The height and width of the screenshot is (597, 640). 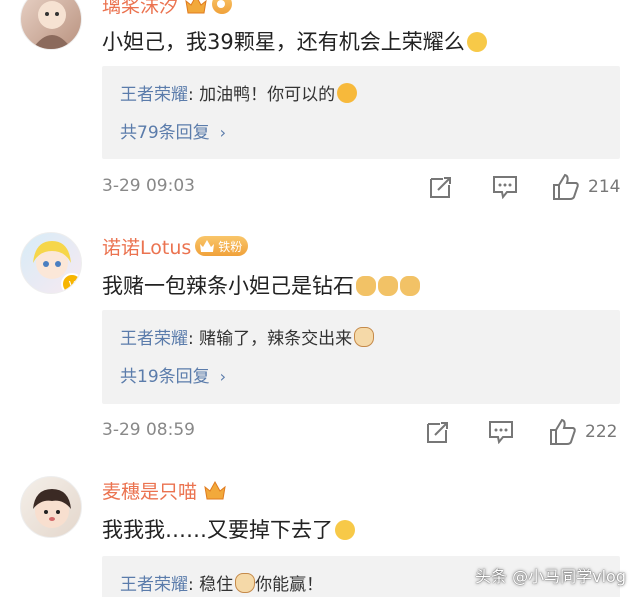 I want to click on like-button: 222, so click(x=583, y=432).